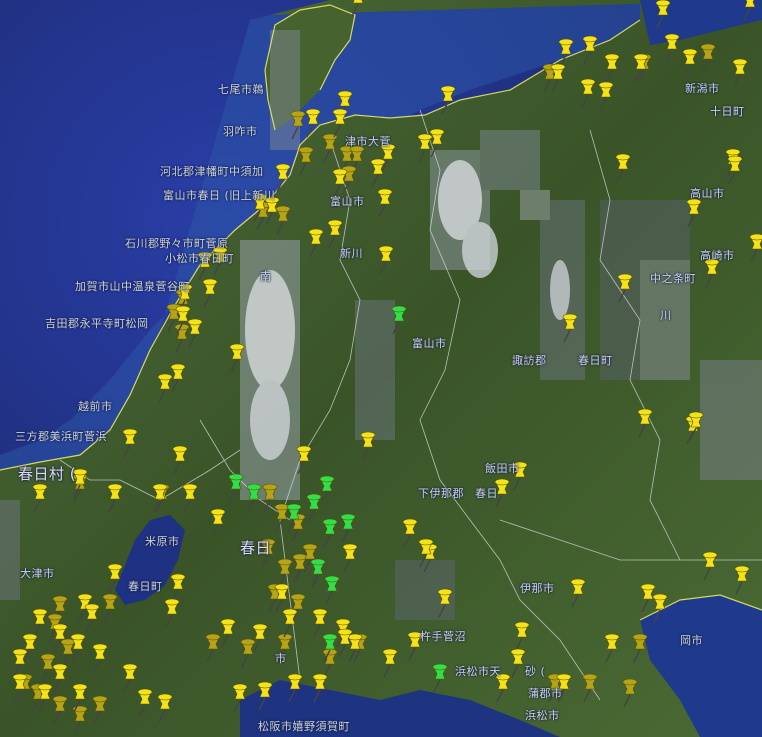 The width and height of the screenshot is (762, 737). Describe the element at coordinates (304, 726) in the screenshot. I see `place-label: 松阪市嬉野須賀町` at that location.